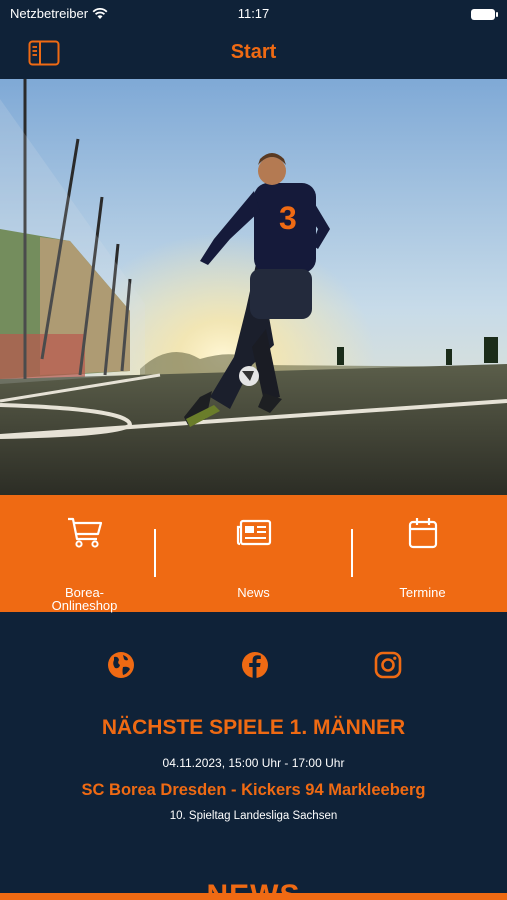  Describe the element at coordinates (84, 599) in the screenshot. I see `shop-label: Borea- Onlineshop` at that location.